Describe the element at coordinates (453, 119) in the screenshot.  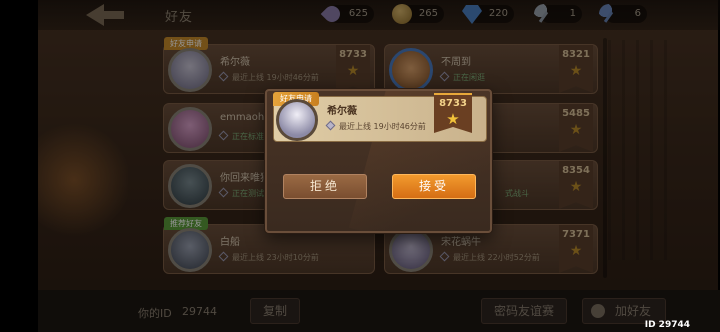
I see `star-icon: ★` at that location.